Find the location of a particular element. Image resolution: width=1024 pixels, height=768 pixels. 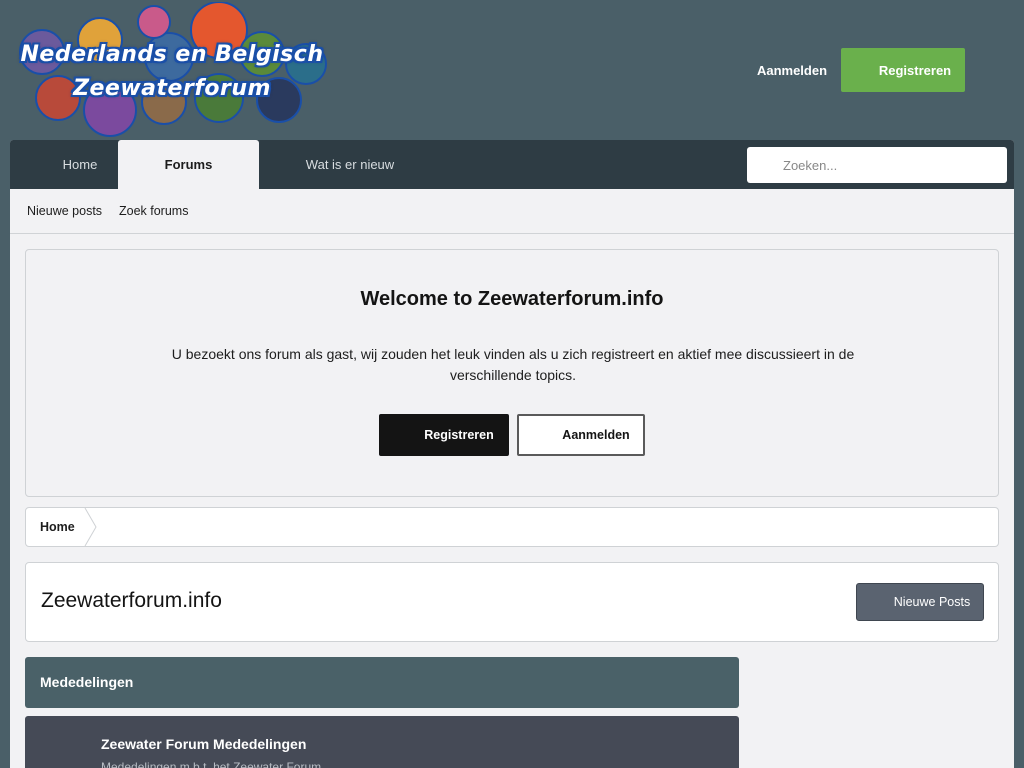

welcome-title: Welcome to Zeewaterforum.info is located at coordinates (512, 299).